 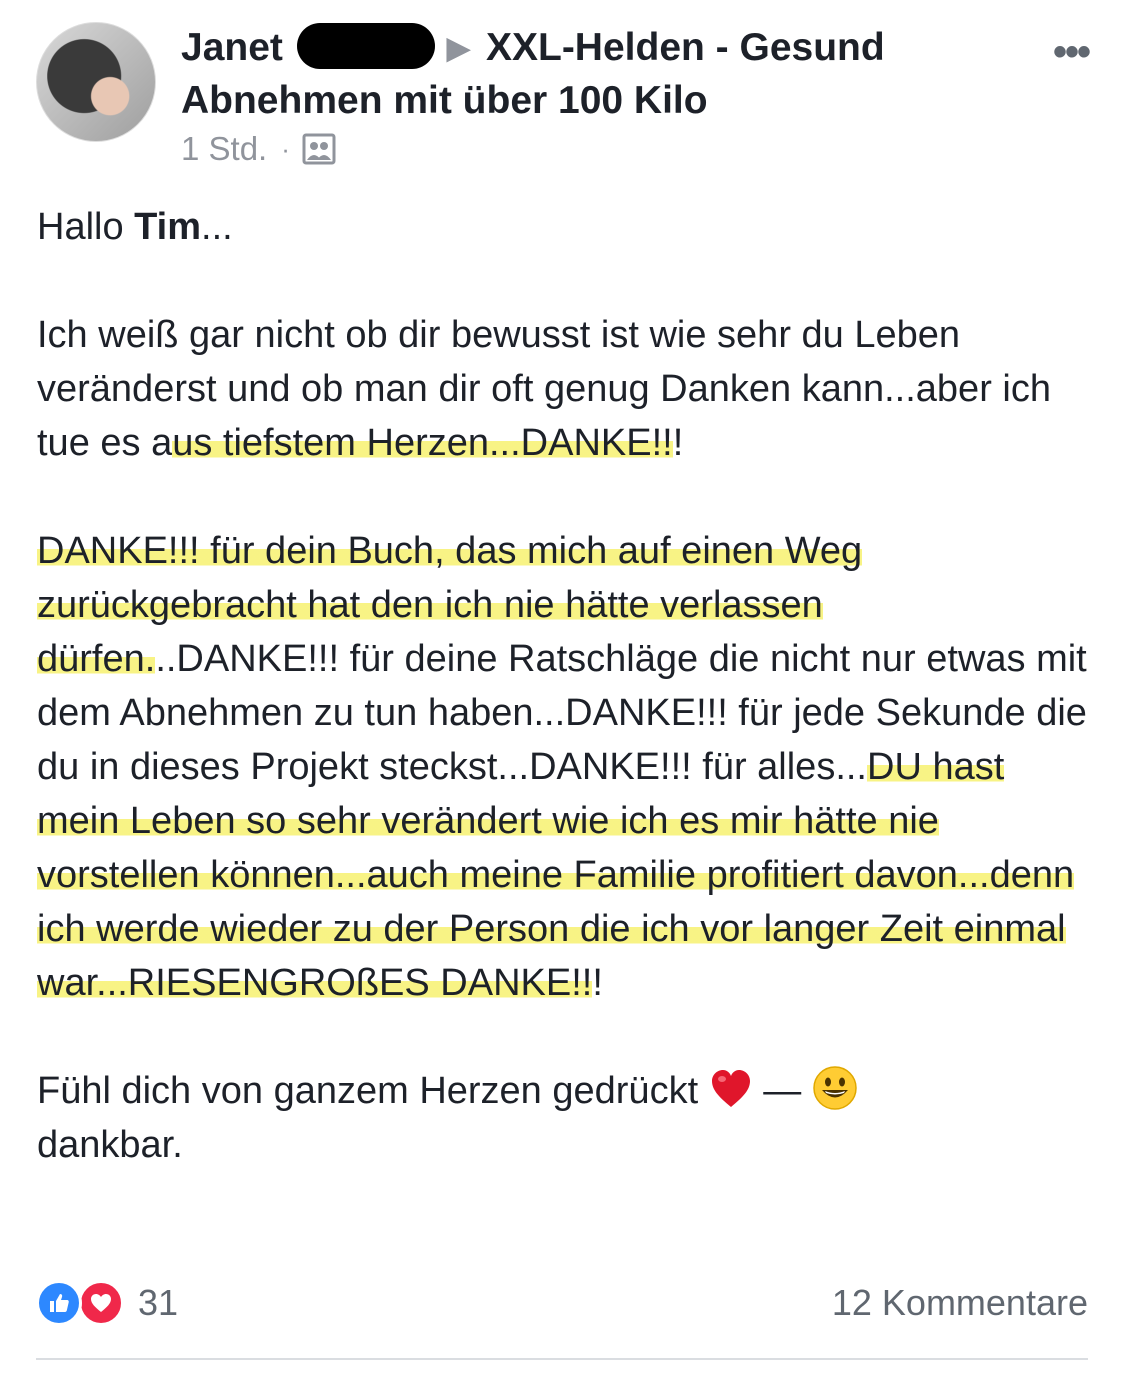 What do you see at coordinates (319, 149) in the screenshot?
I see `group-icon` at bounding box center [319, 149].